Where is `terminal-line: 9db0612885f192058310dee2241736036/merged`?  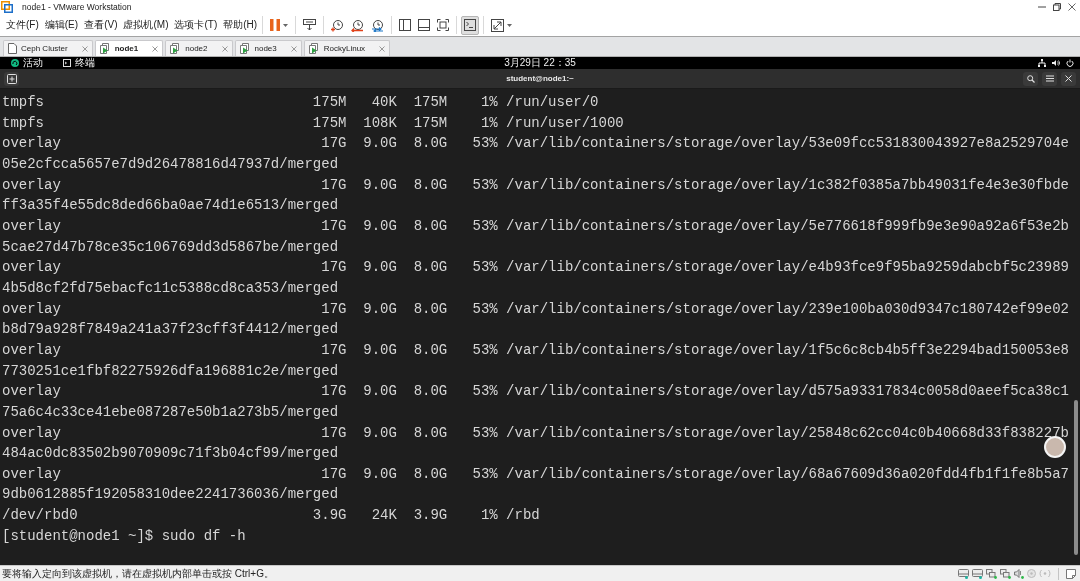 terminal-line: 9db0612885f192058310dee2241736036/merged is located at coordinates (170, 495).